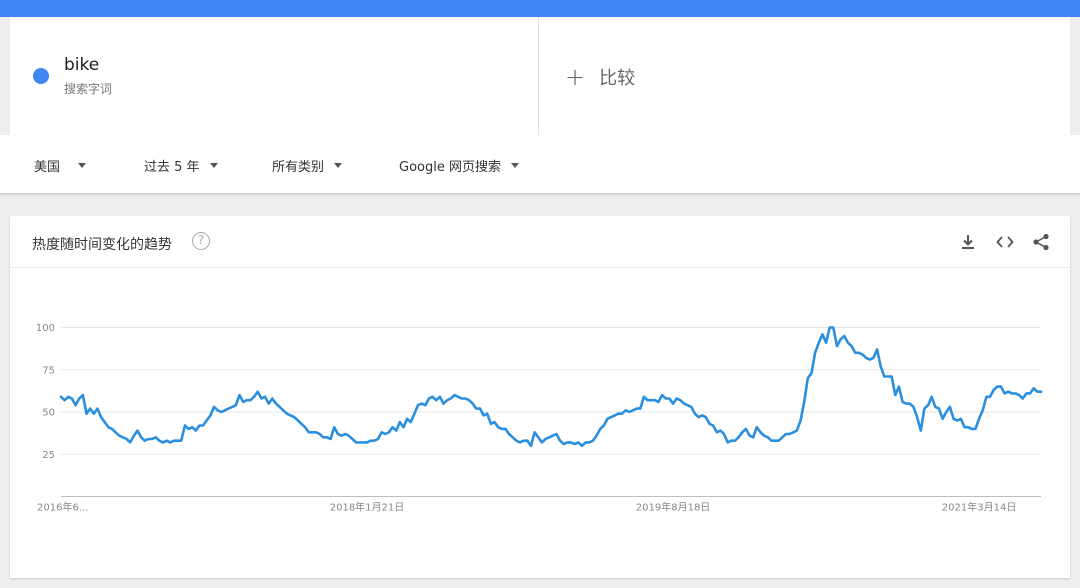  I want to click on category-filter: 所有类别, so click(307, 165).